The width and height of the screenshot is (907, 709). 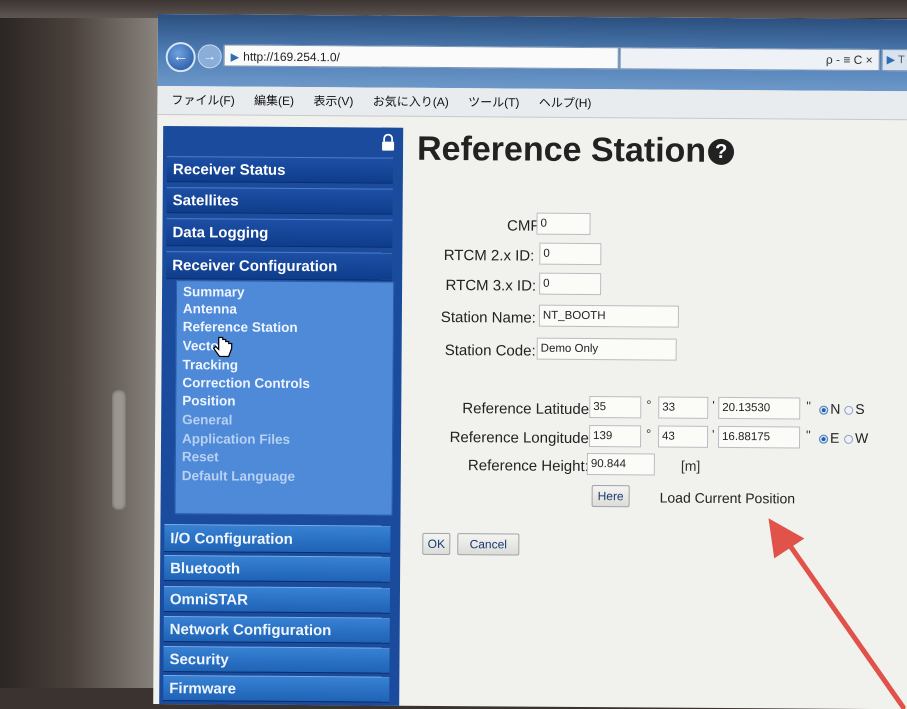 I want to click on tab-page-icon: ▶, so click(x=891, y=60).